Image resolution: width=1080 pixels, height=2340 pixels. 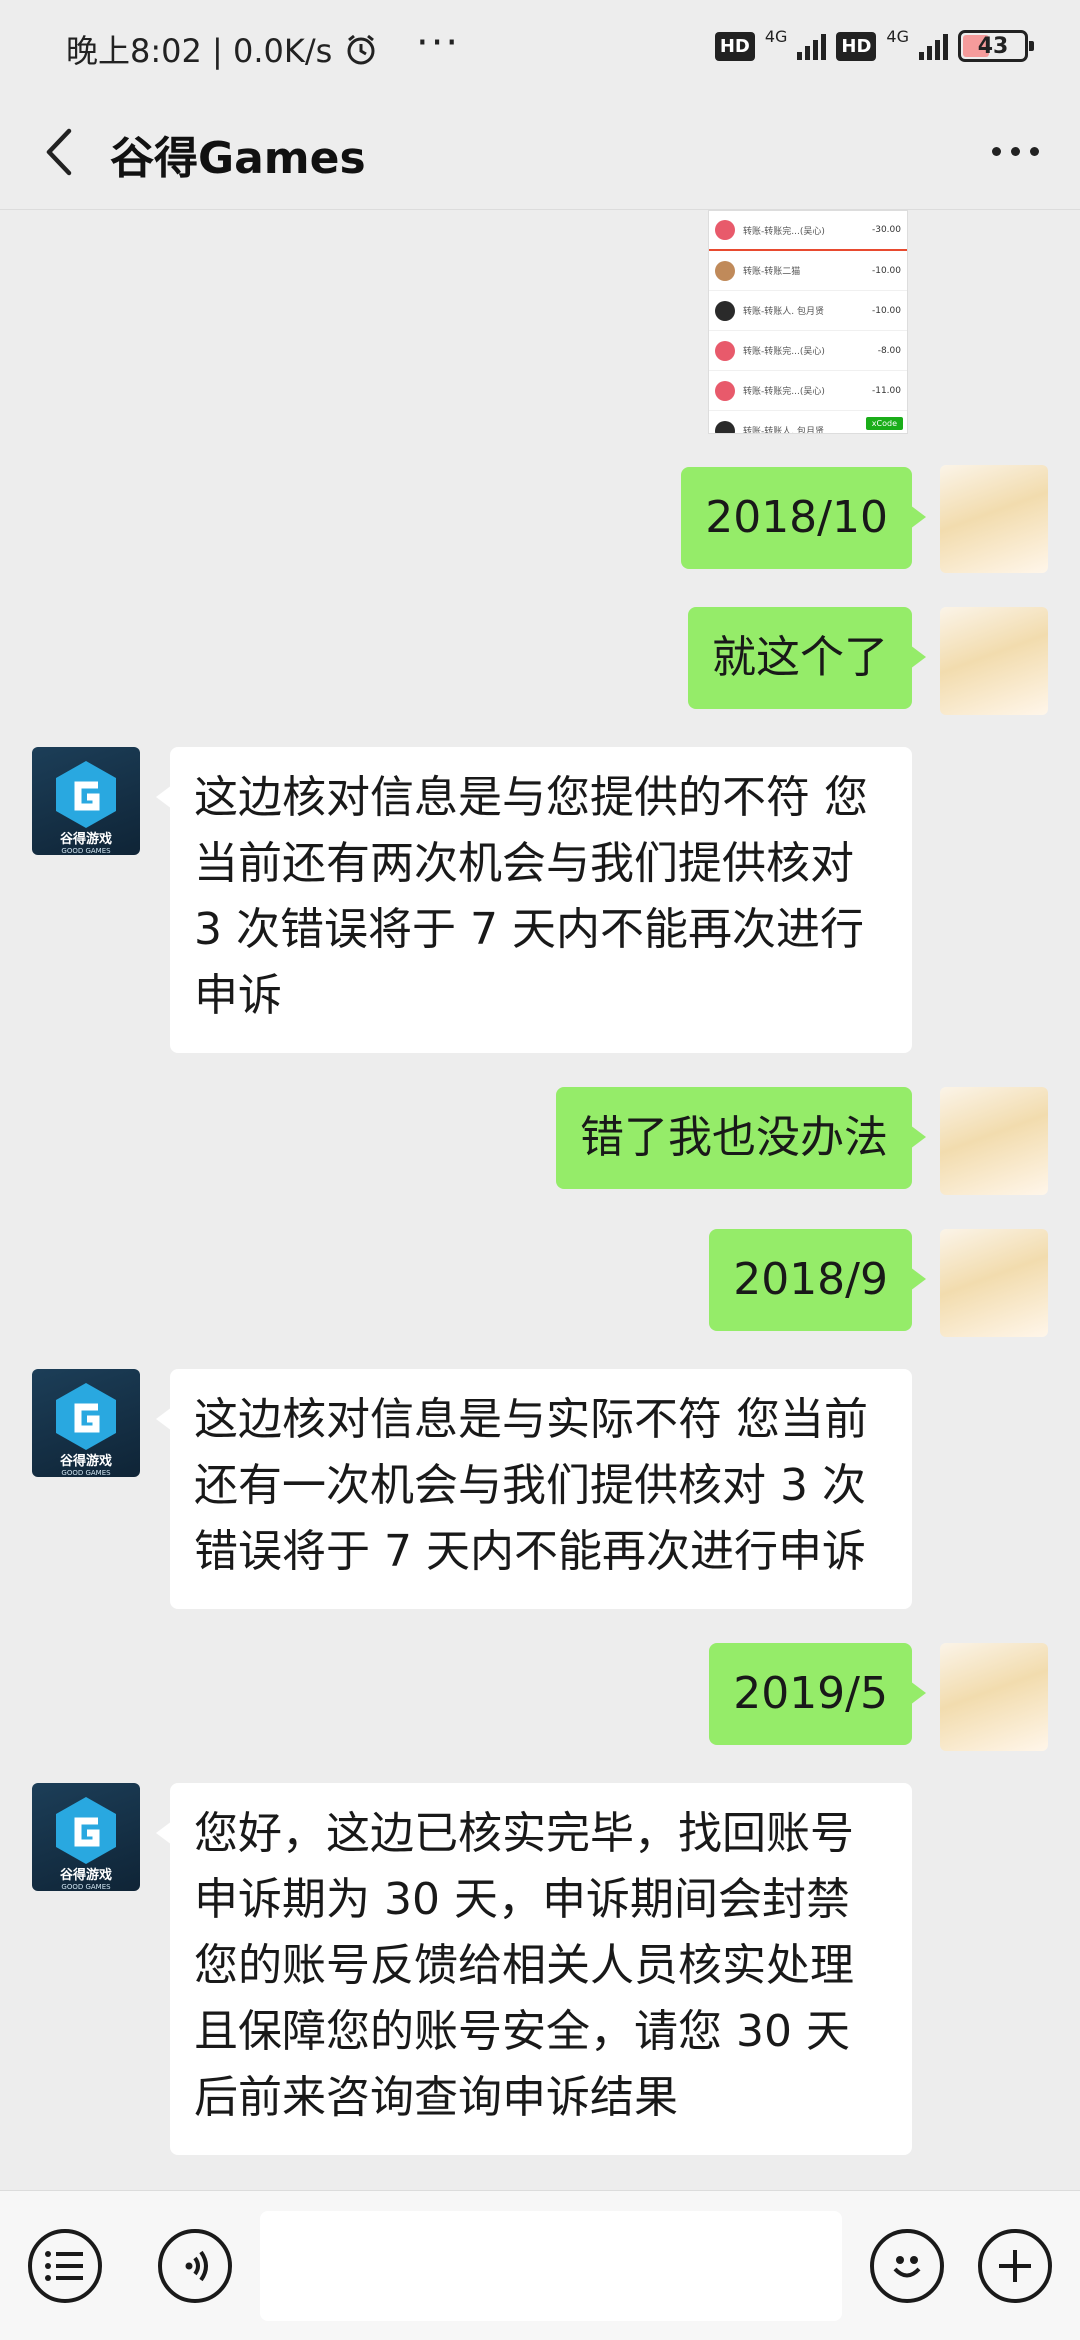 What do you see at coordinates (361, 49) in the screenshot?
I see `alarm-icon` at bounding box center [361, 49].